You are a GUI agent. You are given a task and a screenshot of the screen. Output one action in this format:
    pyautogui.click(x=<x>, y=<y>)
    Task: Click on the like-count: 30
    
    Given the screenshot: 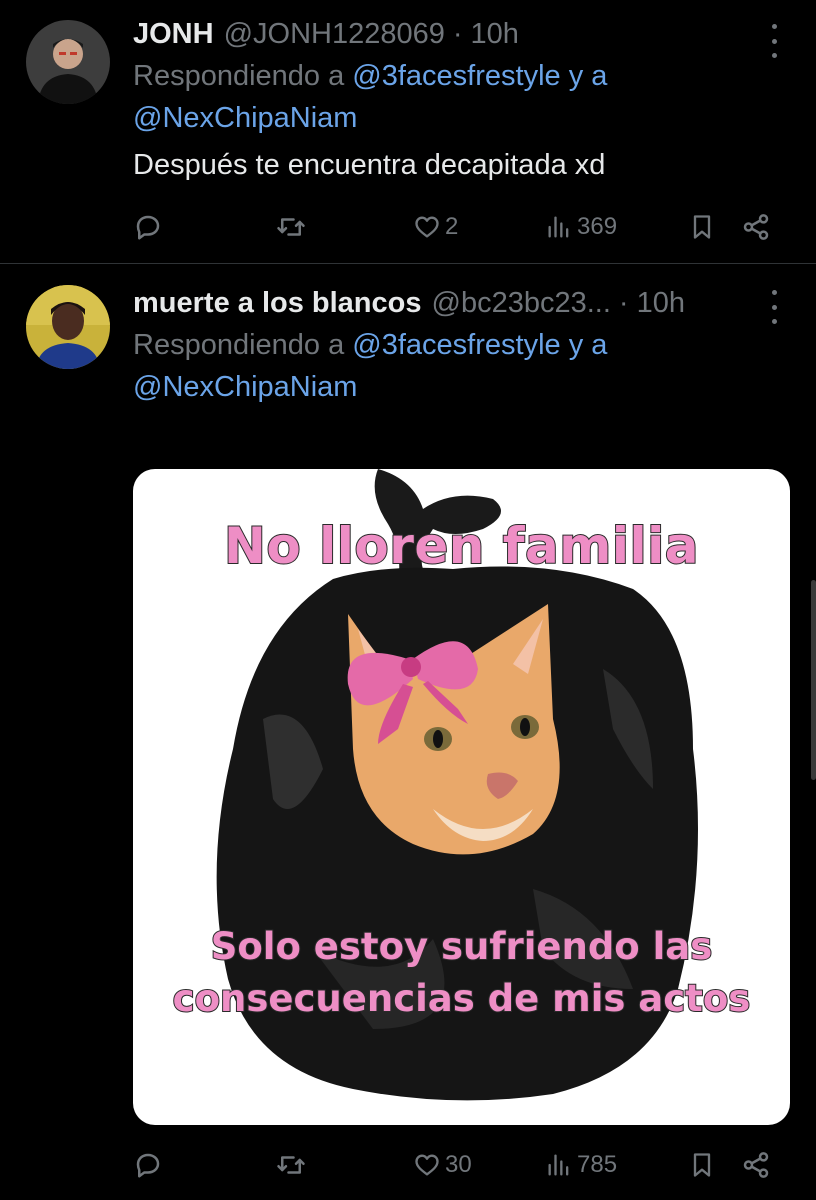 What is the action you would take?
    pyautogui.click(x=458, y=1164)
    